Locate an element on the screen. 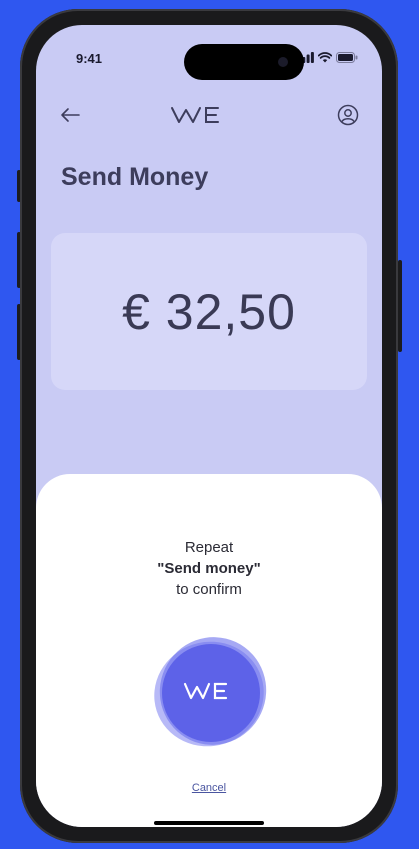 The width and height of the screenshot is (419, 849). voice-listening-orb is located at coordinates (211, 693).